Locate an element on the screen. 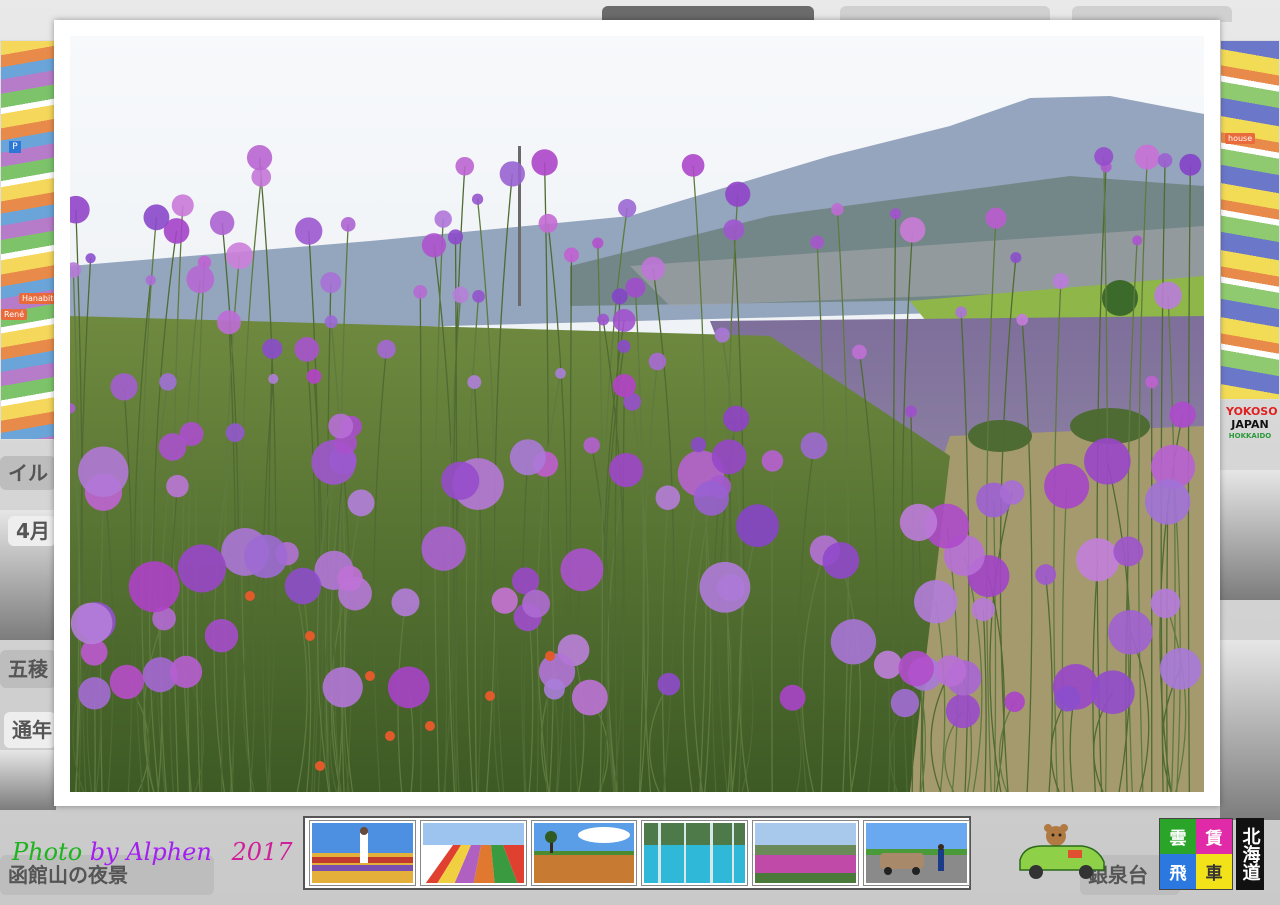 The width and height of the screenshot is (1280, 905). shrub is located at coordinates (1000, 436).